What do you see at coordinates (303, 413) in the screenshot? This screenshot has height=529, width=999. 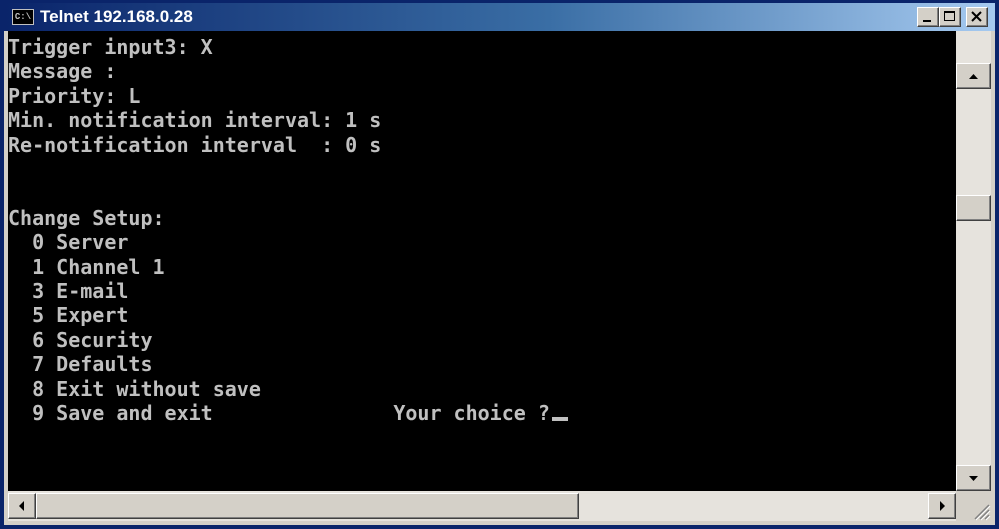 I see `prompt-gap` at bounding box center [303, 413].